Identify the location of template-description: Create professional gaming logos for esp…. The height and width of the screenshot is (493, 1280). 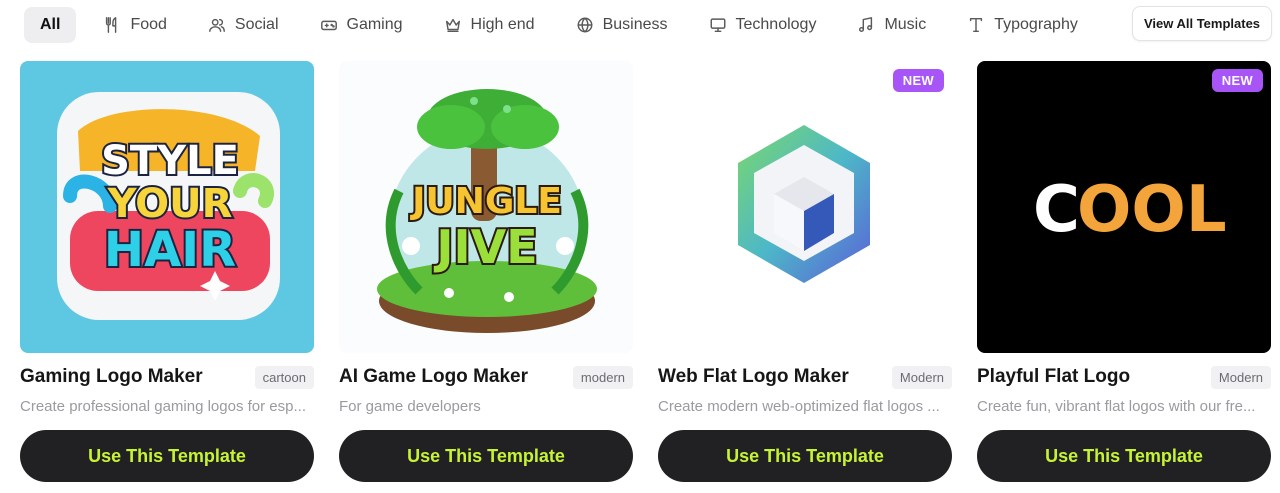
(163, 406).